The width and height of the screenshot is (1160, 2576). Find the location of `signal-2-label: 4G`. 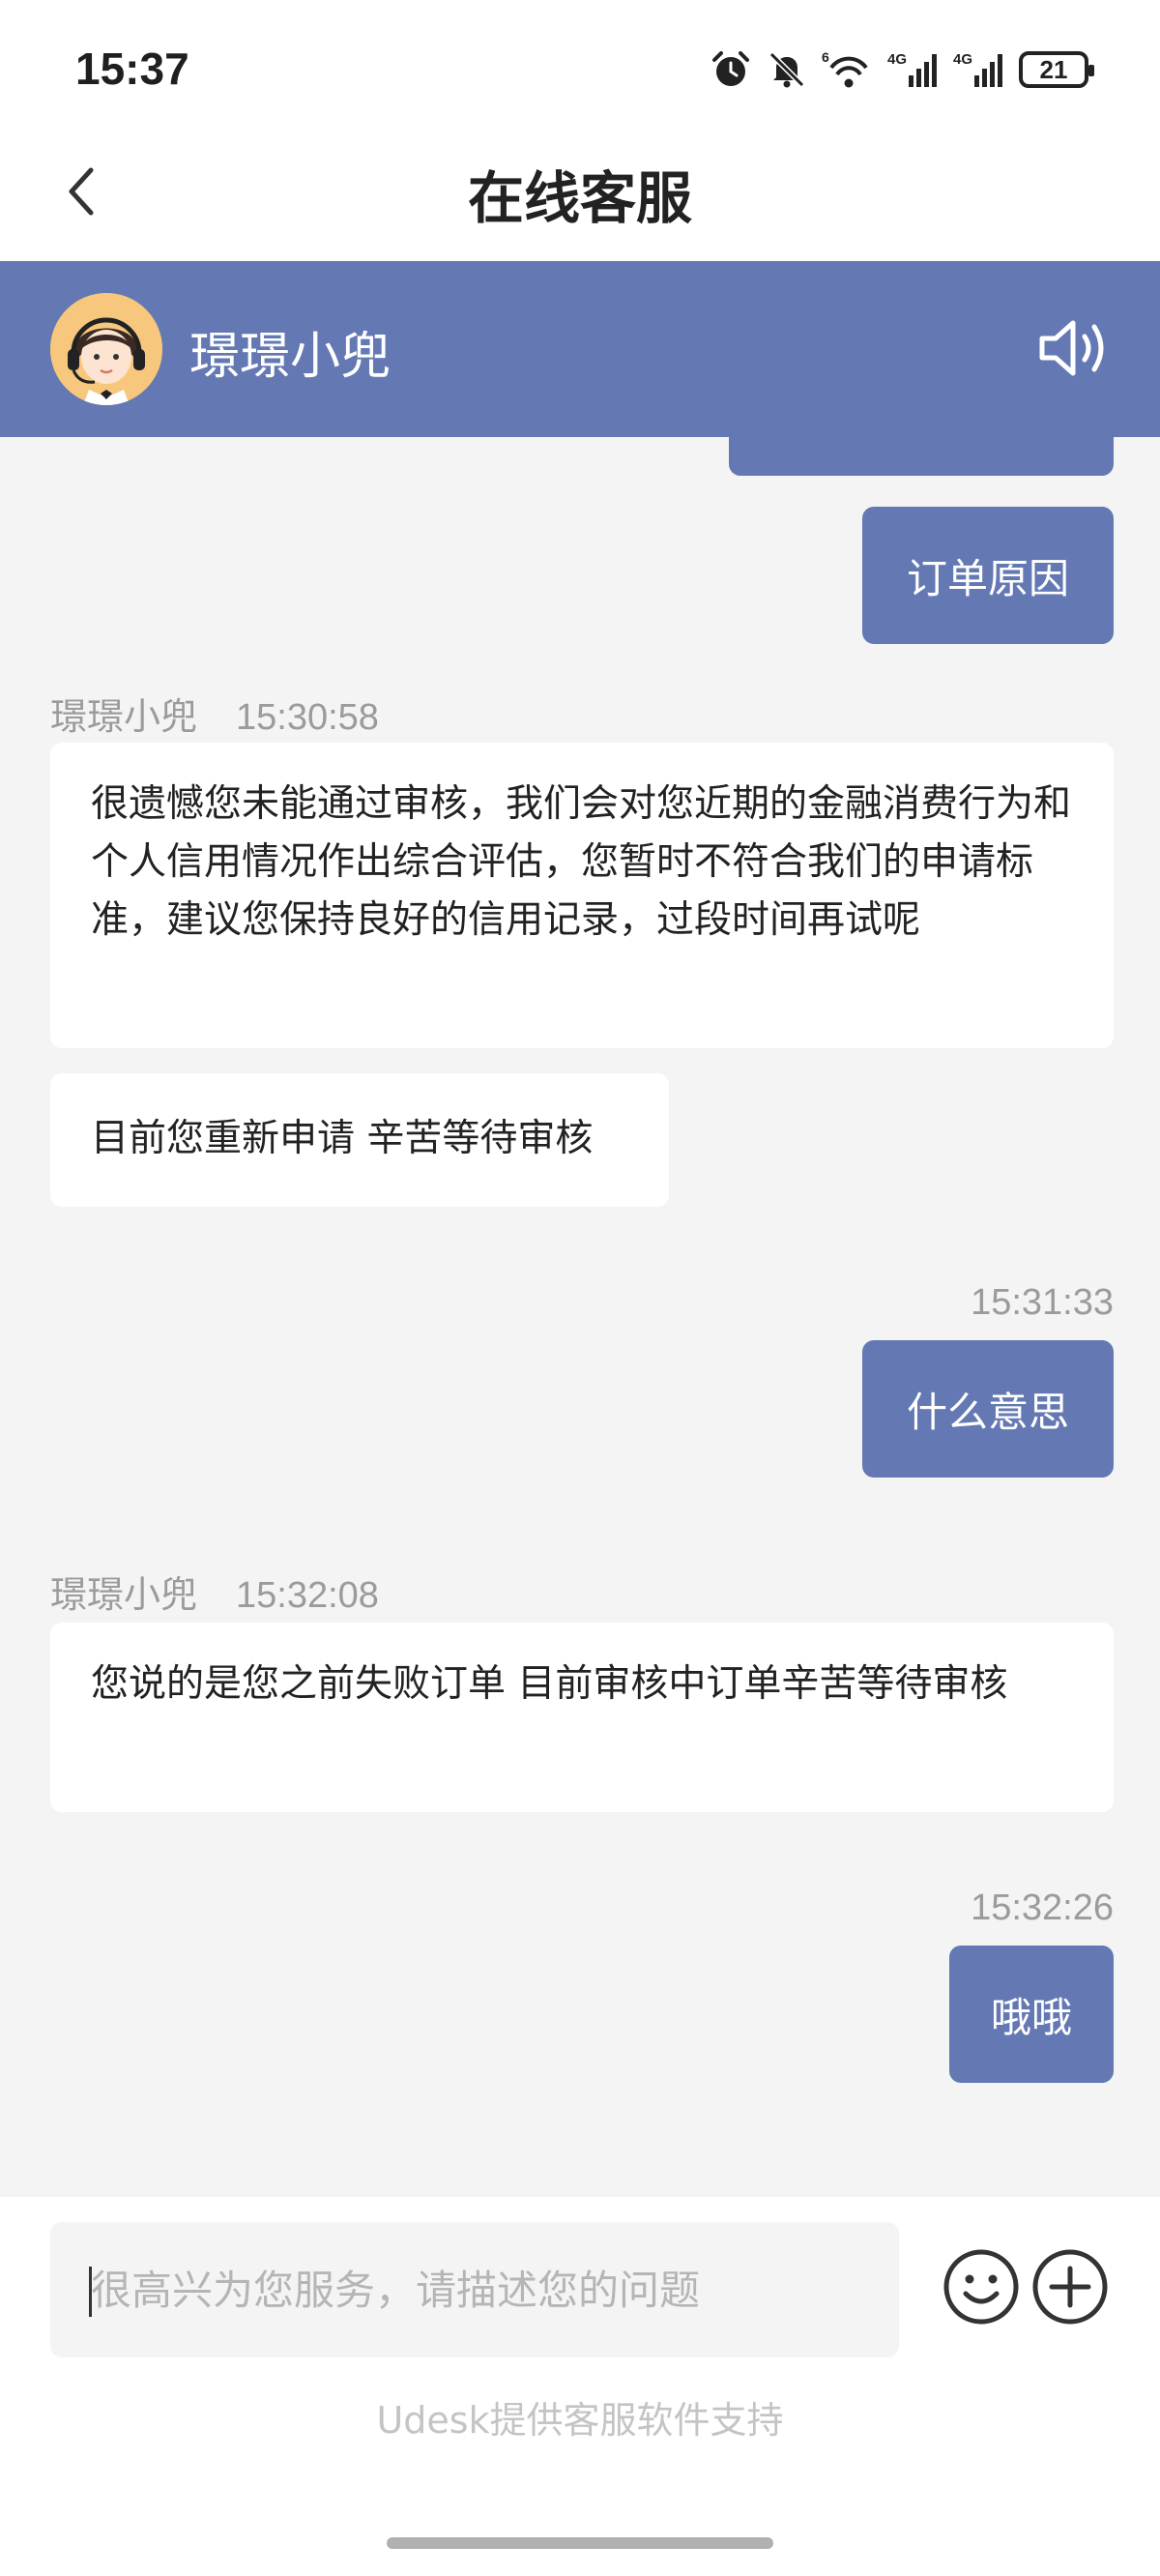

signal-2-label: 4G is located at coordinates (962, 59).